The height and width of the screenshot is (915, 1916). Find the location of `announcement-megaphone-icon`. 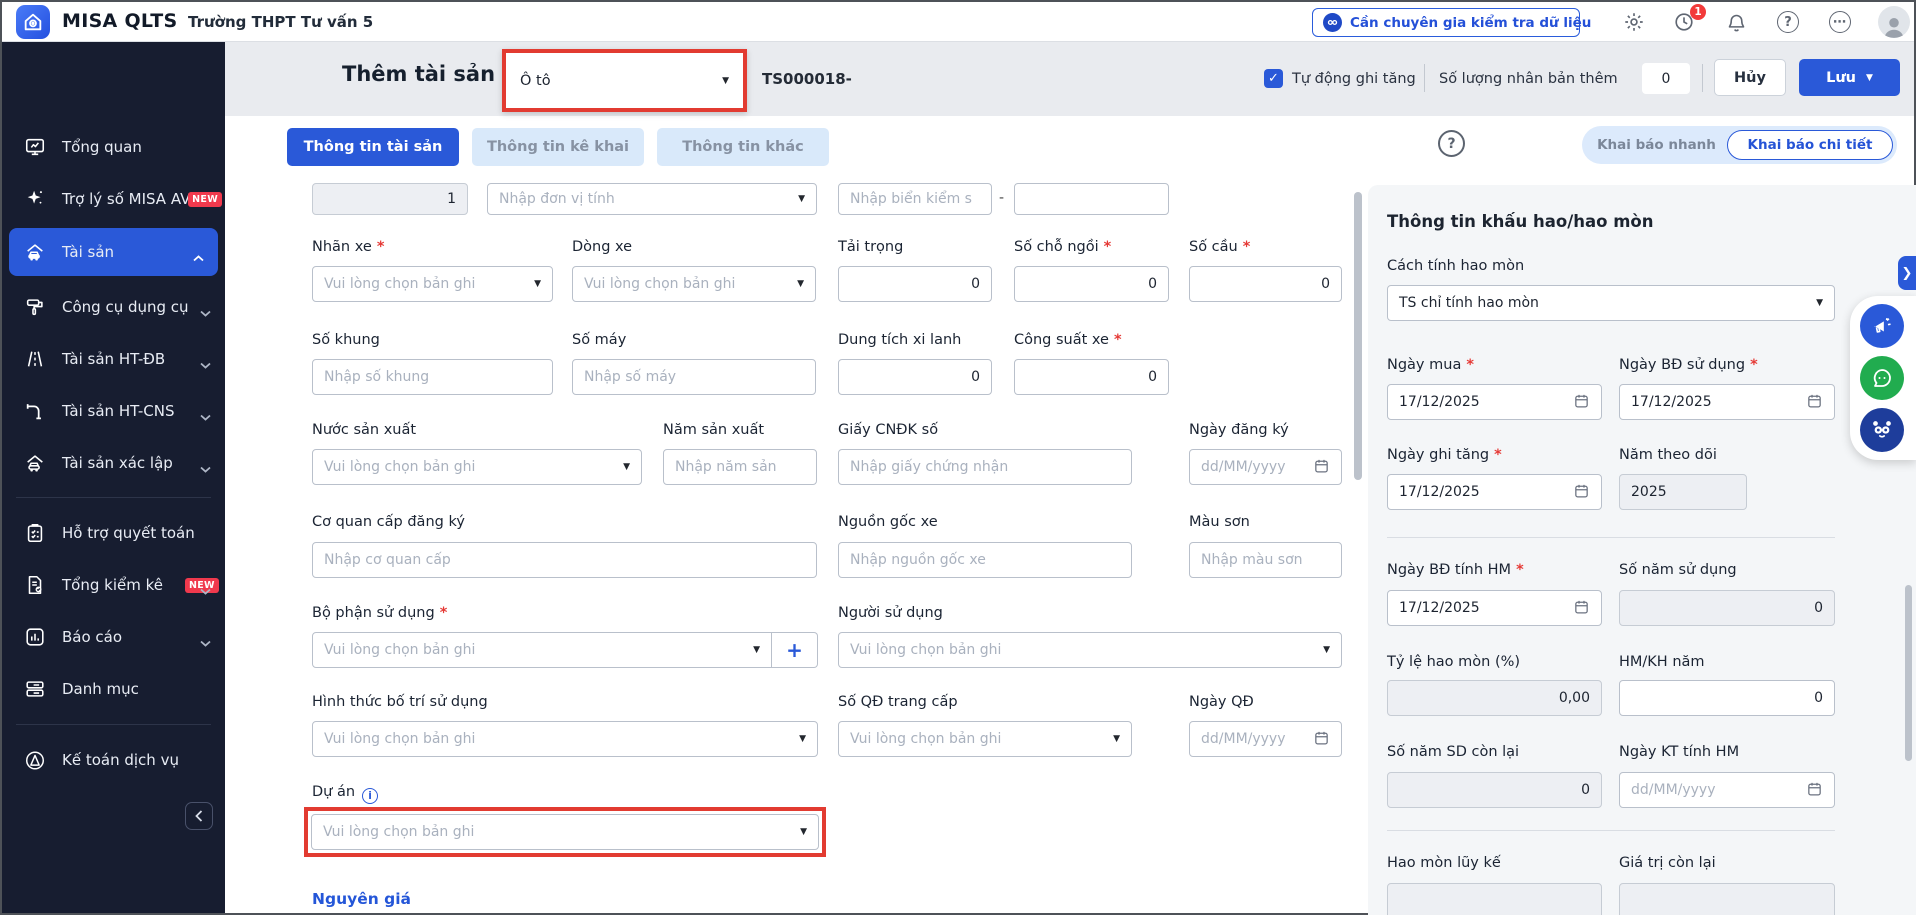

announcement-megaphone-icon is located at coordinates (1882, 326).